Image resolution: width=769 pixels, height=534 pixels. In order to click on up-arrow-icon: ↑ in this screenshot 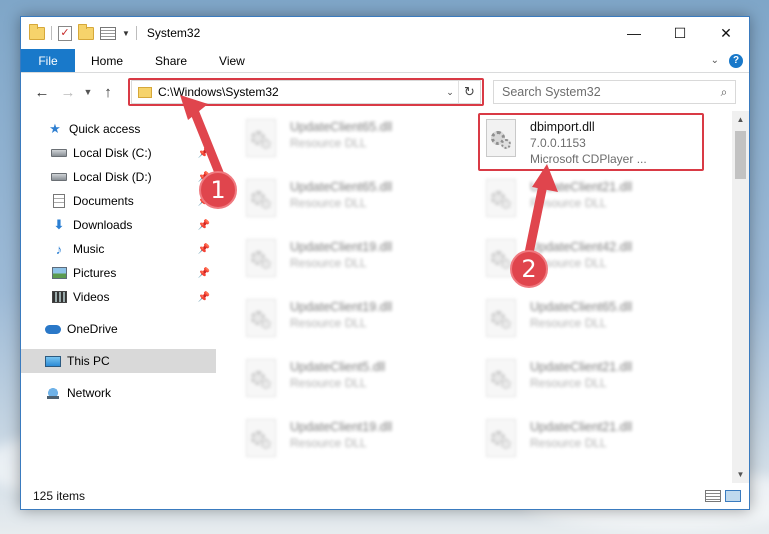, I will do `click(108, 92)`.